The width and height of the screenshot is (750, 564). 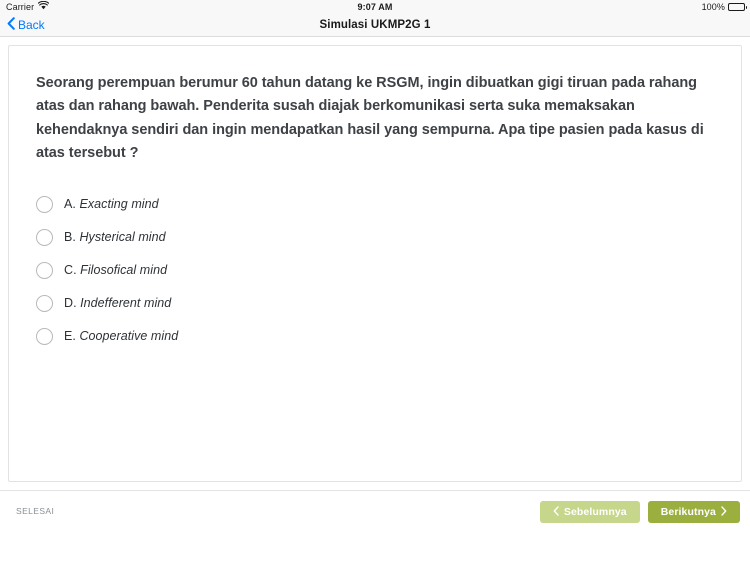 What do you see at coordinates (35, 511) in the screenshot?
I see `finish-button: SELESAI` at bounding box center [35, 511].